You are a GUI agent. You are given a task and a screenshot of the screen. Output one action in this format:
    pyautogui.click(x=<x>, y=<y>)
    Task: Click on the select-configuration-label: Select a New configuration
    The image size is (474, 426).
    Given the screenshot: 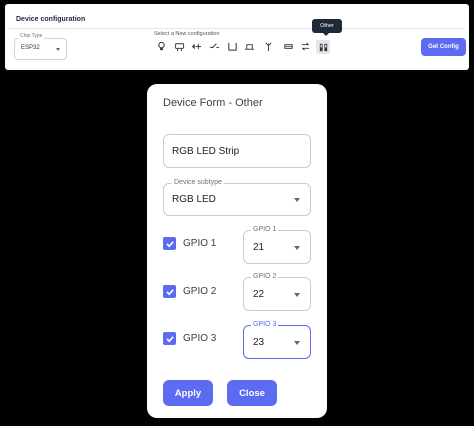 What is the action you would take?
    pyautogui.click(x=187, y=34)
    